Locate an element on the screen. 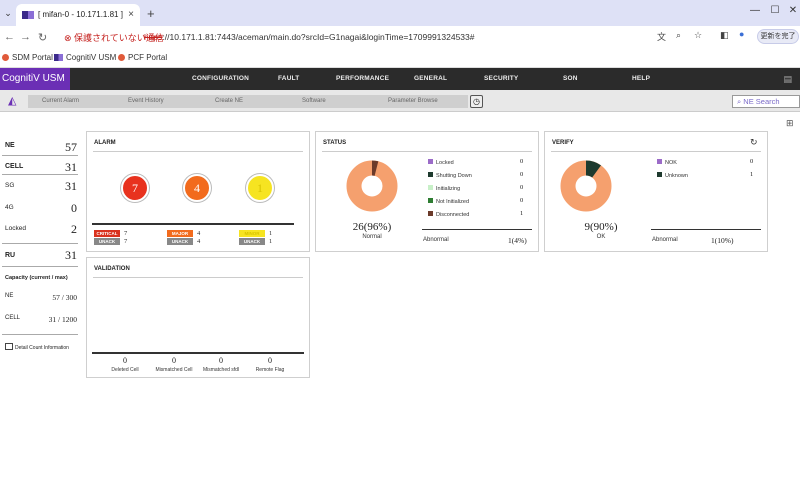 This screenshot has height=495, width=800. legend-item: Locked is located at coordinates (441, 162).